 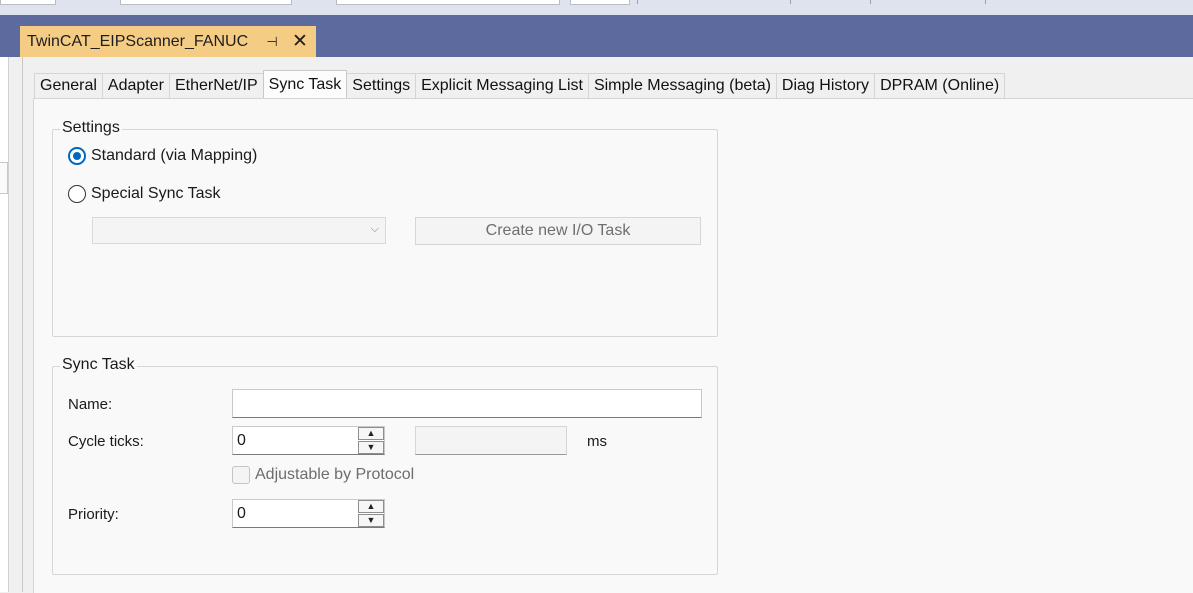 I want to click on tab-simple-messaging: Simple Messaging (beta), so click(x=682, y=85).